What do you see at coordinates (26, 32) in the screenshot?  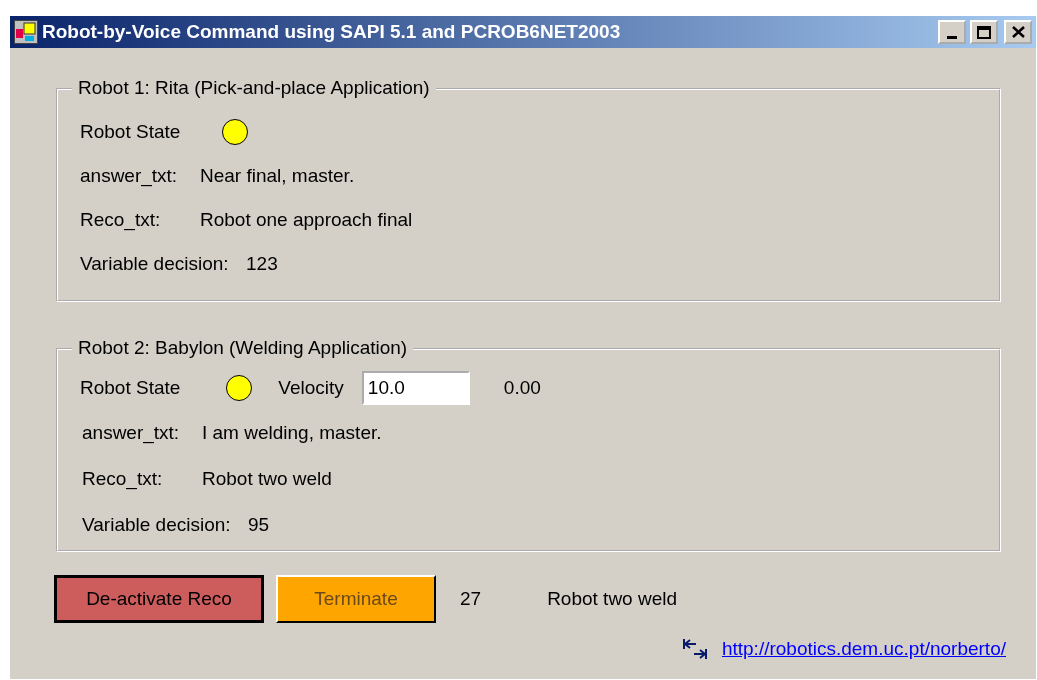 I see `app-icon` at bounding box center [26, 32].